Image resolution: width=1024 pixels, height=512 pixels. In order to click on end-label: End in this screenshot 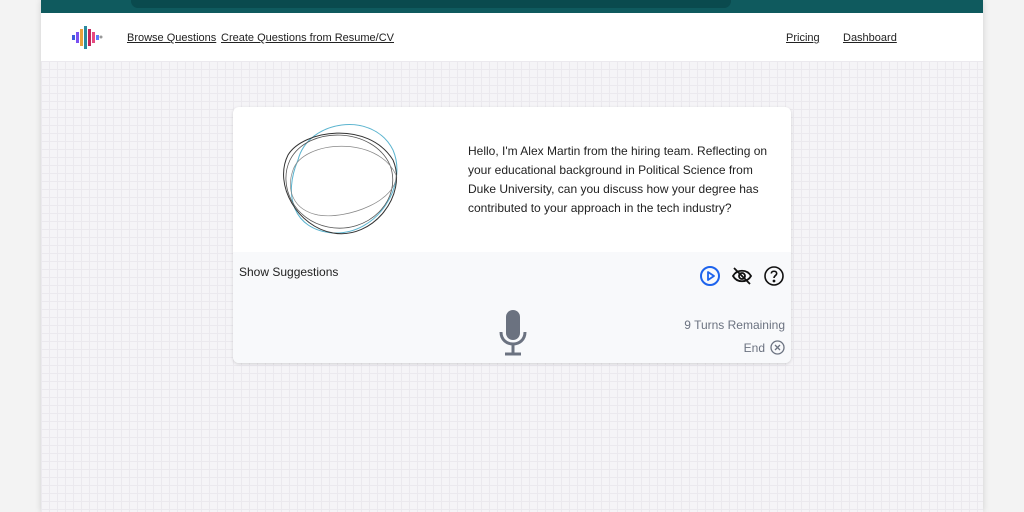, I will do `click(754, 347)`.